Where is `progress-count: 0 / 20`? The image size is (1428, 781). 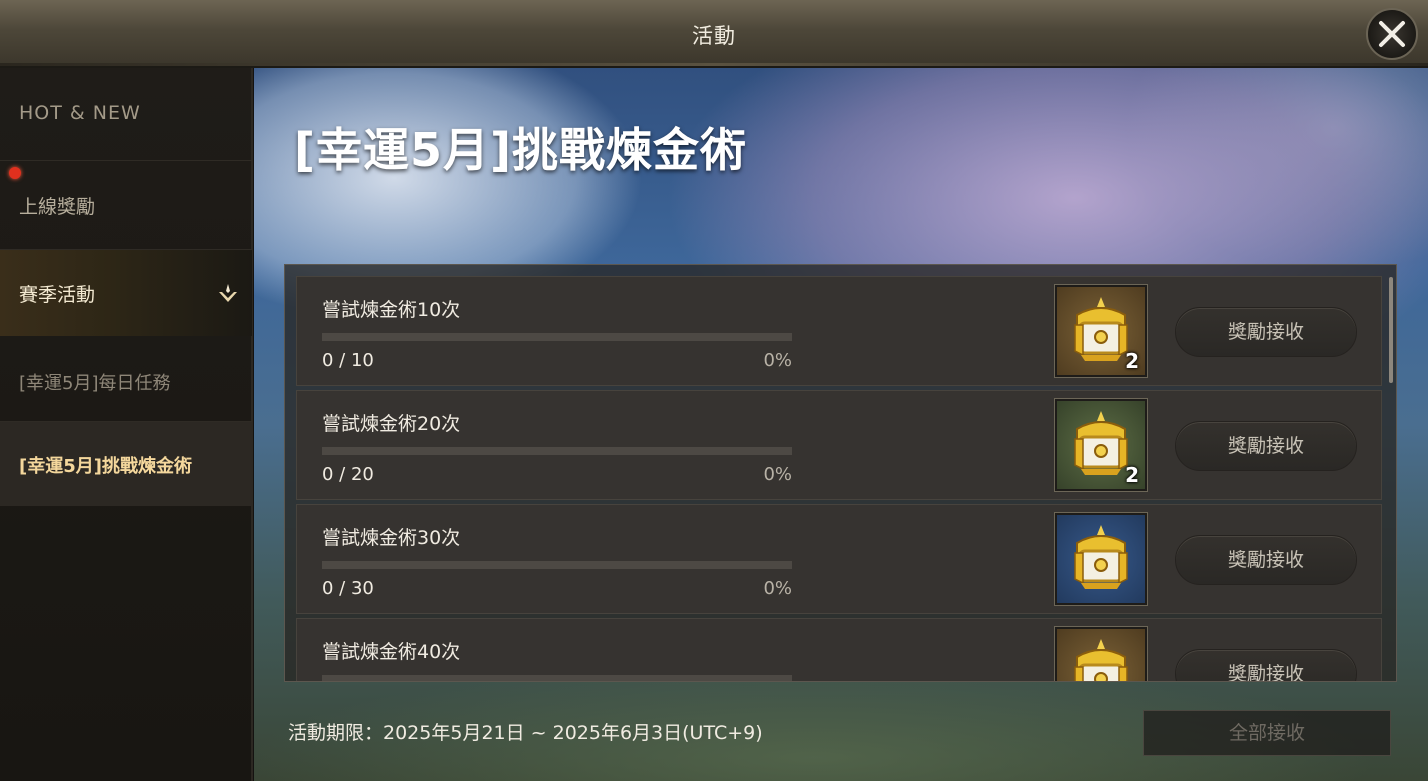 progress-count: 0 / 20 is located at coordinates (348, 474).